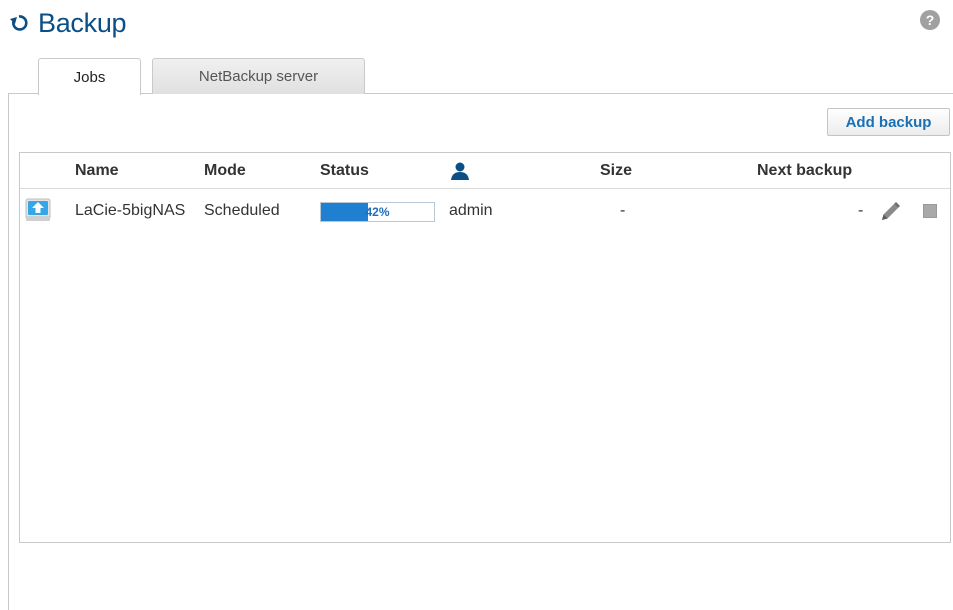 The image size is (953, 610). I want to click on page-header: Backup, so click(67, 23).